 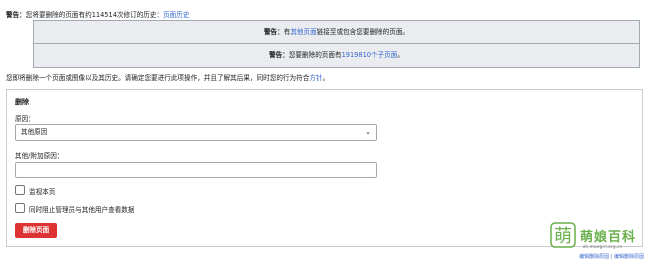 I want to click on subpages-warning-text-before: 您要删除的页面有, so click(x=315, y=55).